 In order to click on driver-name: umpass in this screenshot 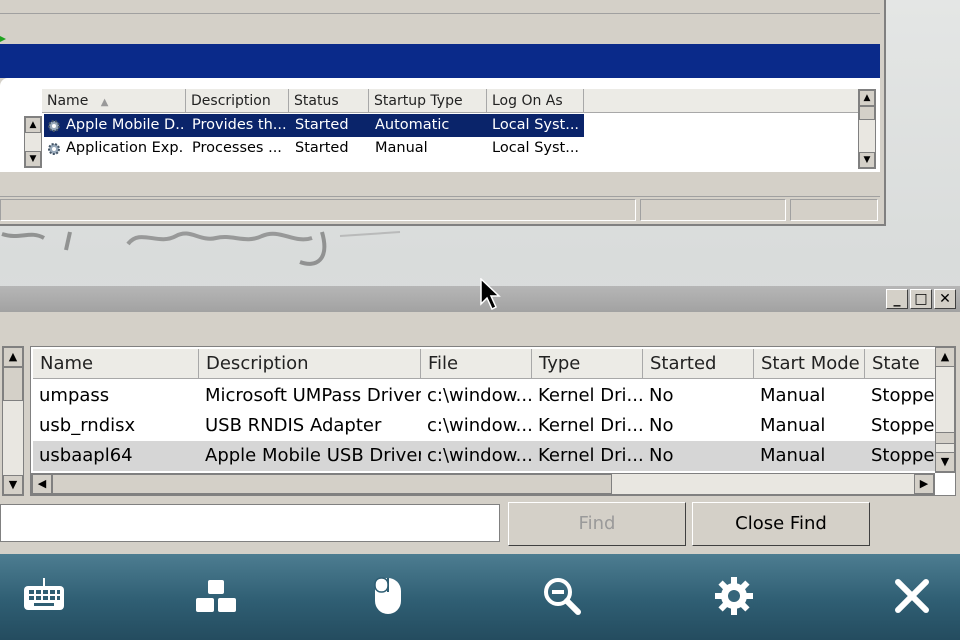, I will do `click(74, 395)`.